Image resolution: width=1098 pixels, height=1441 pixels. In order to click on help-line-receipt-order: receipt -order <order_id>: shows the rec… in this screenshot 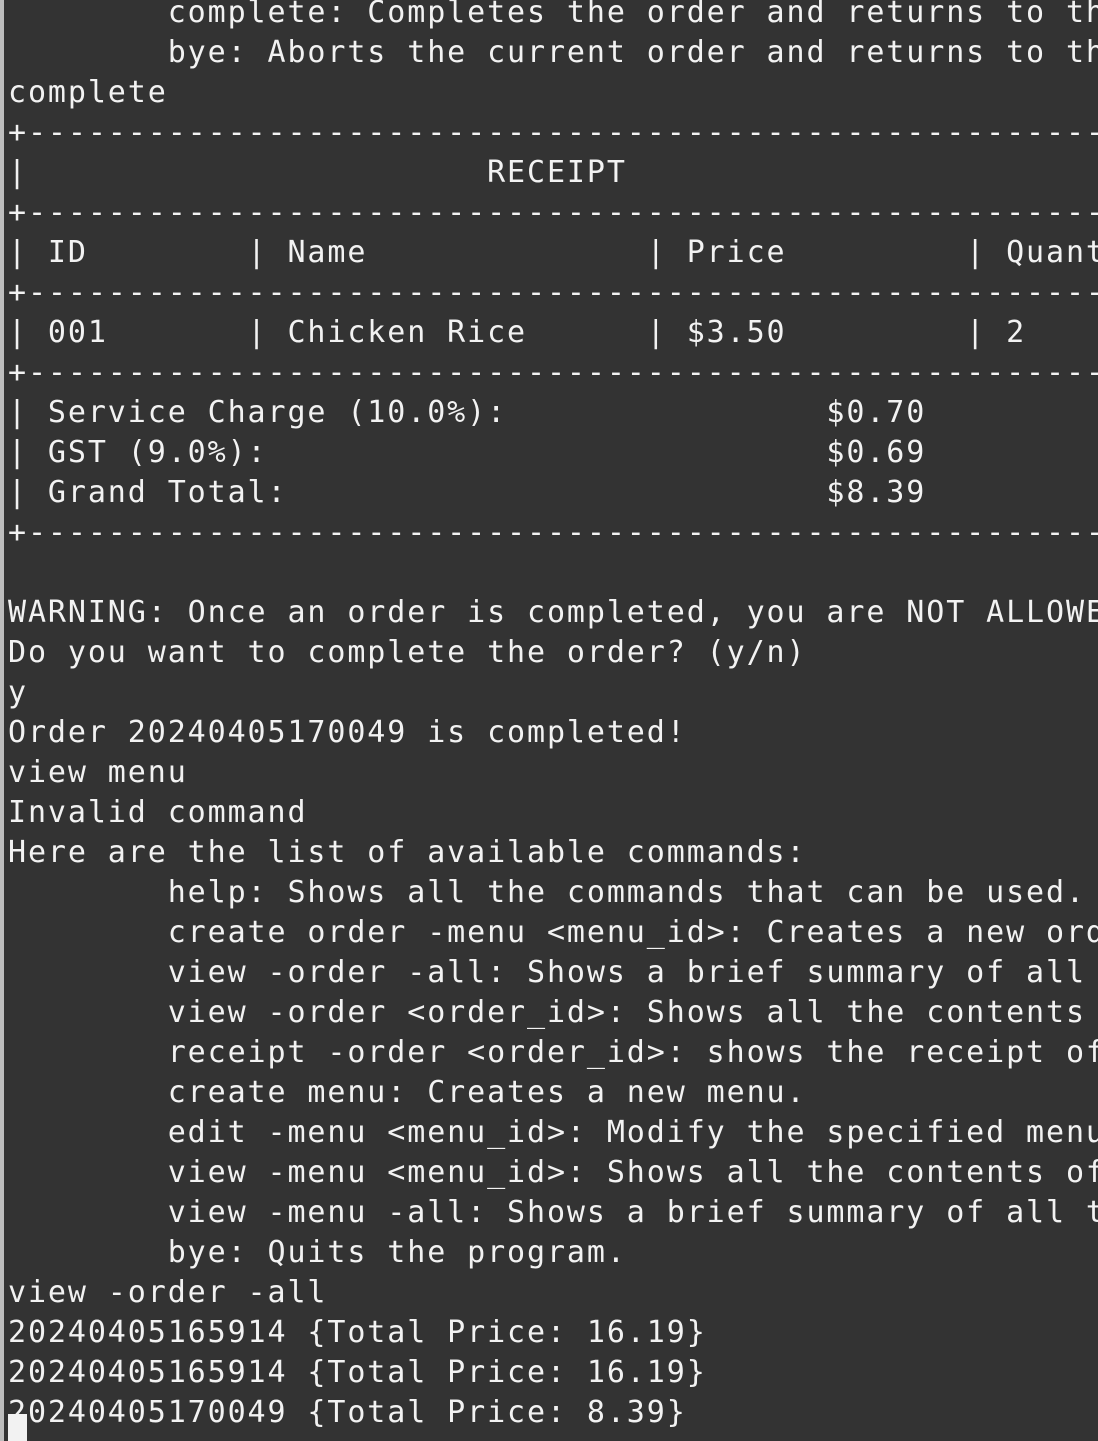, I will do `click(553, 1052)`.